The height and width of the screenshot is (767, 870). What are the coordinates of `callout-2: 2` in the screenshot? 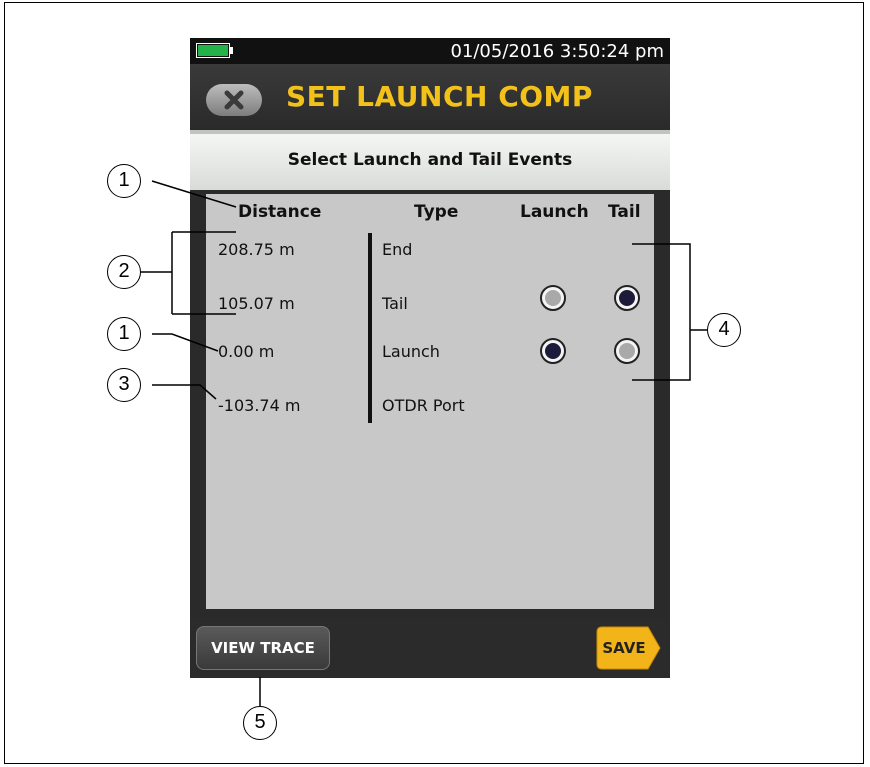 It's located at (124, 272).